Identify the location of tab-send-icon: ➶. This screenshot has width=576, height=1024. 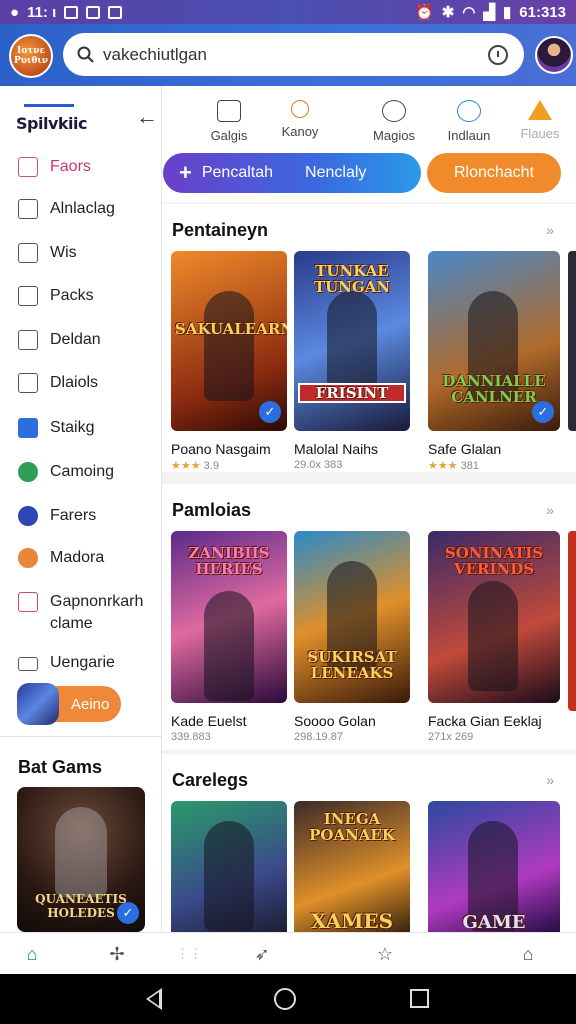
(262, 954).